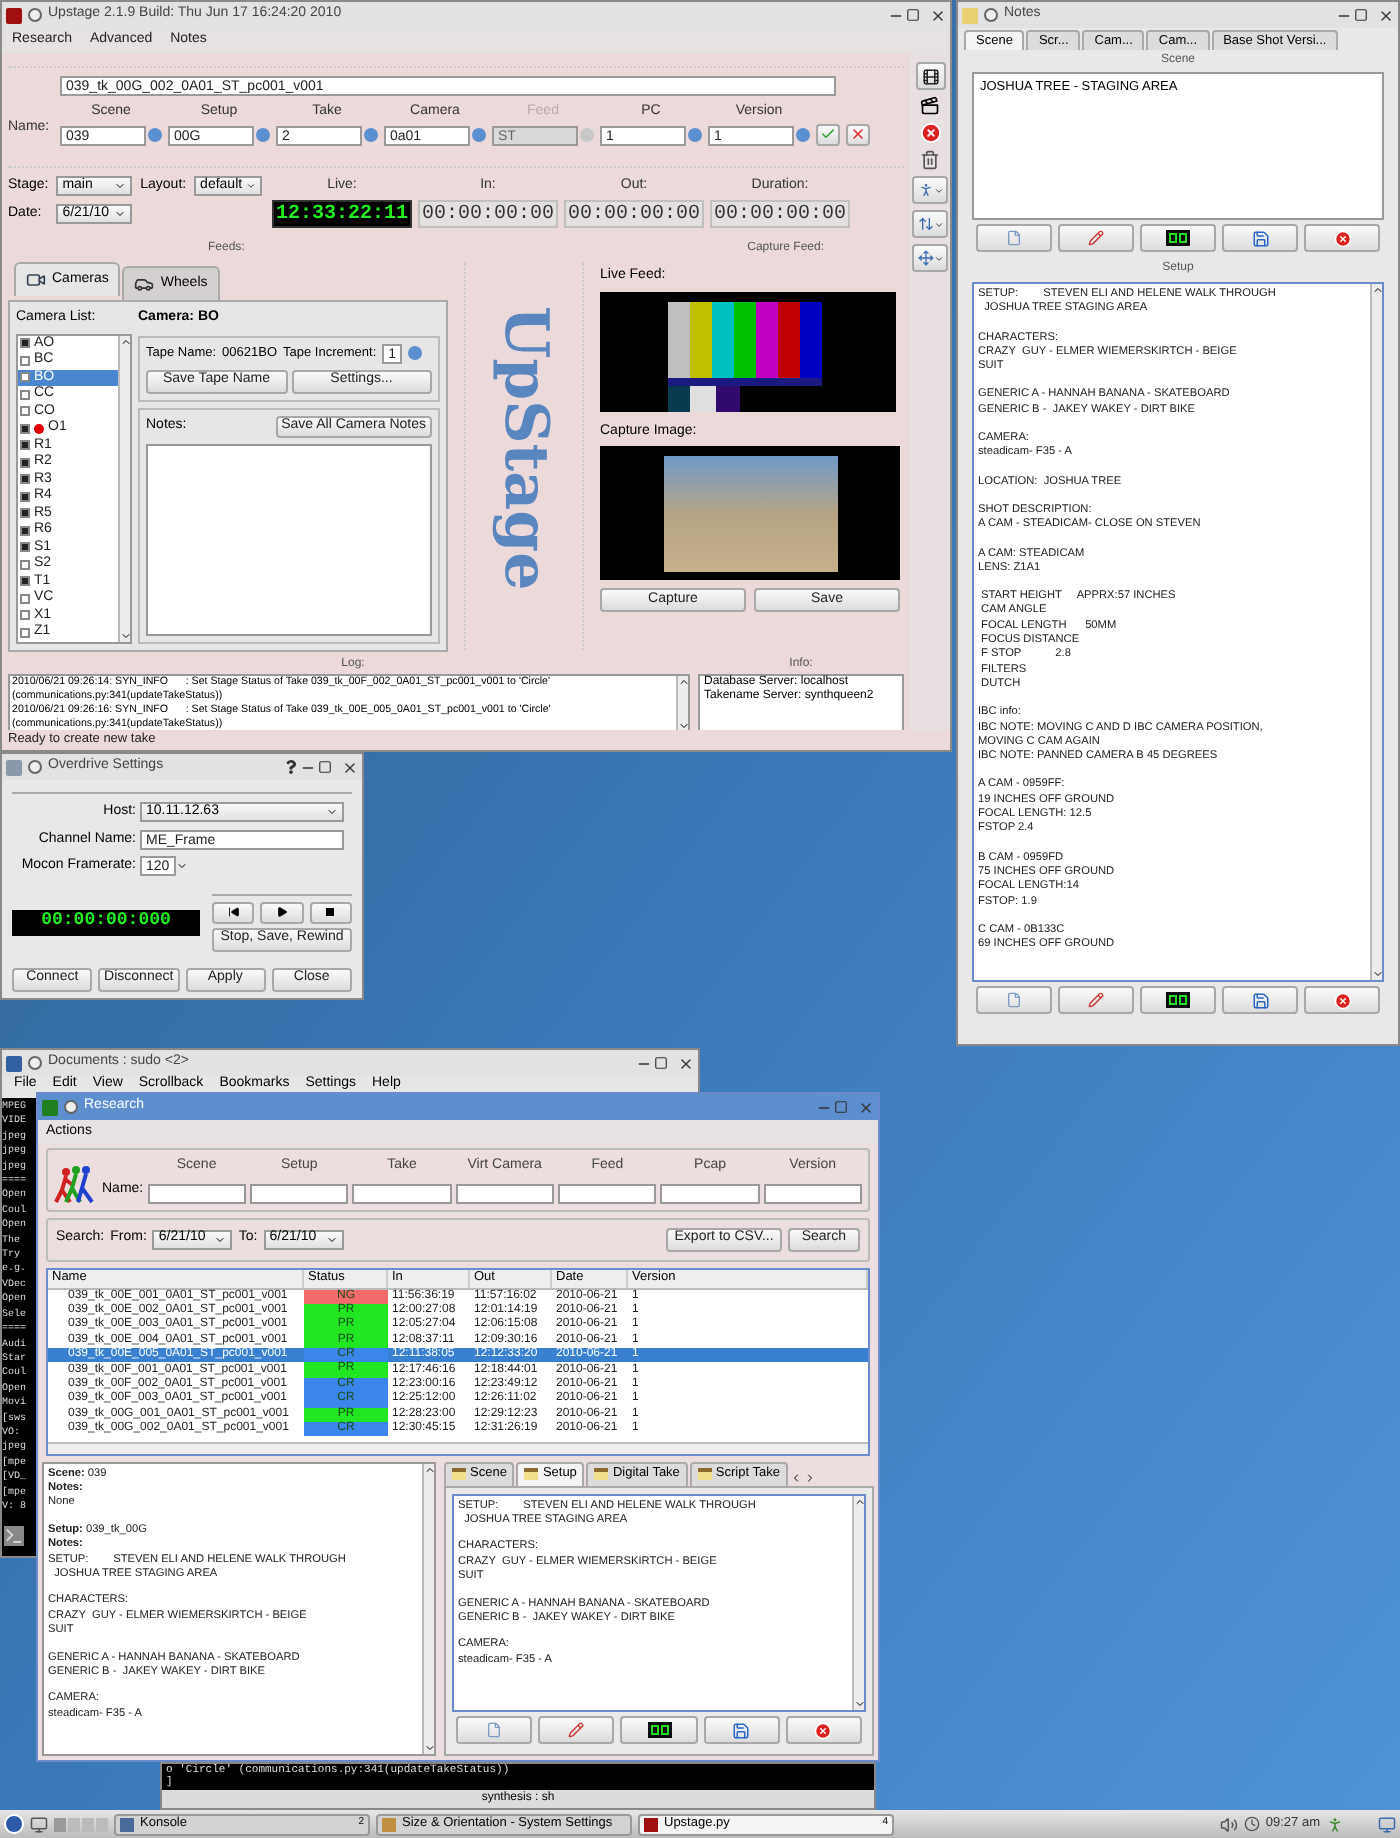  What do you see at coordinates (809, 1477) in the screenshot?
I see `scroll-right-icon` at bounding box center [809, 1477].